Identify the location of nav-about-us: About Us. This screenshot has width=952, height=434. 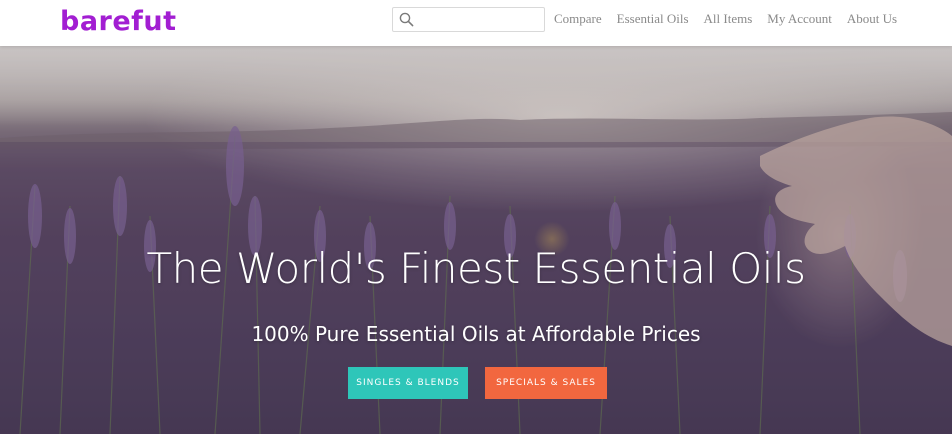
(872, 19).